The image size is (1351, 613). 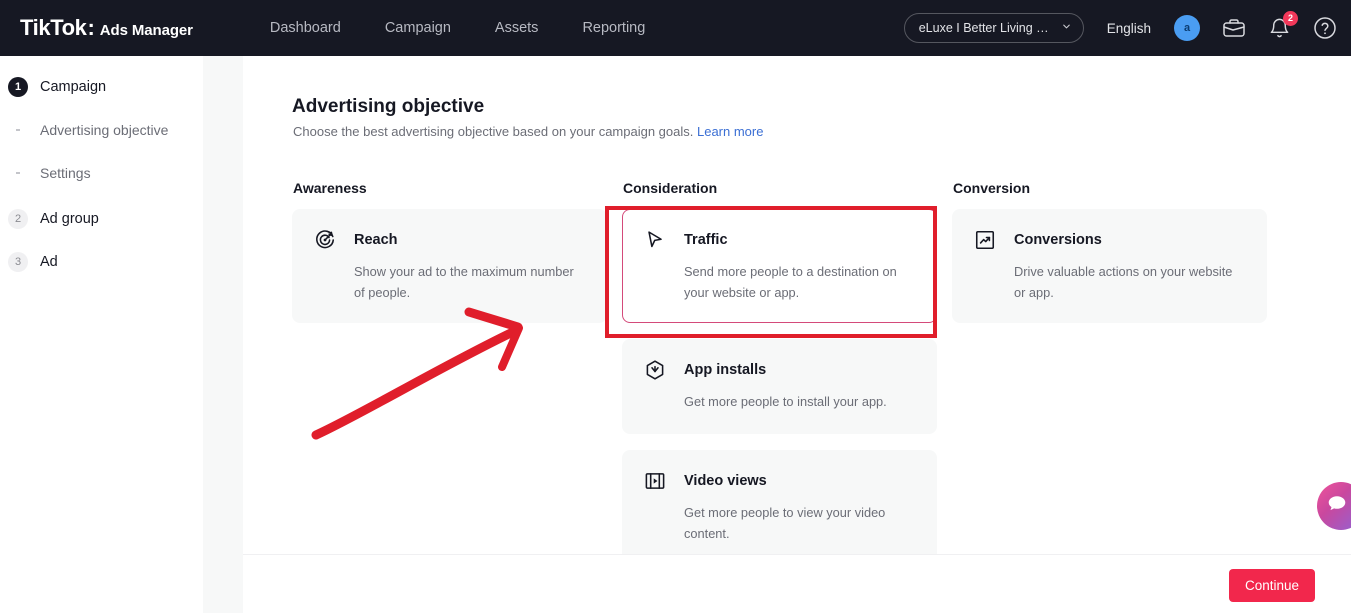 What do you see at coordinates (18, 87) in the screenshot?
I see `step-number-1: 1` at bounding box center [18, 87].